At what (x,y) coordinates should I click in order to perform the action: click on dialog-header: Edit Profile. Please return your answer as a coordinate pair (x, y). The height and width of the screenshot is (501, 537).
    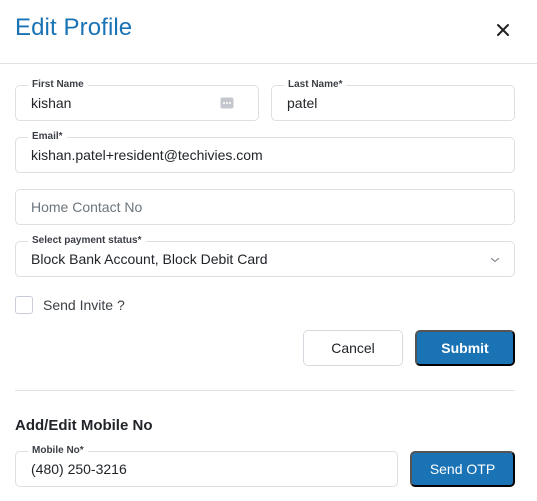
    Looking at the image, I should click on (268, 32).